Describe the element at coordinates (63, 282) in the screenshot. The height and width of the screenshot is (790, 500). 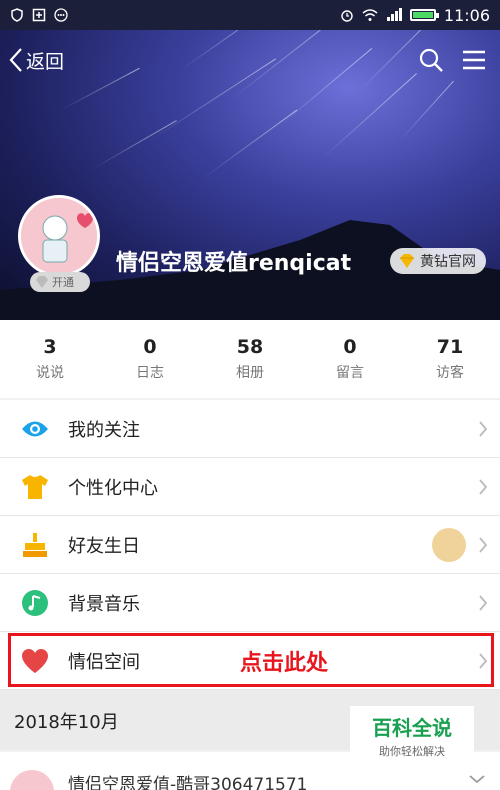
I see `open-vip-label: 开通` at that location.